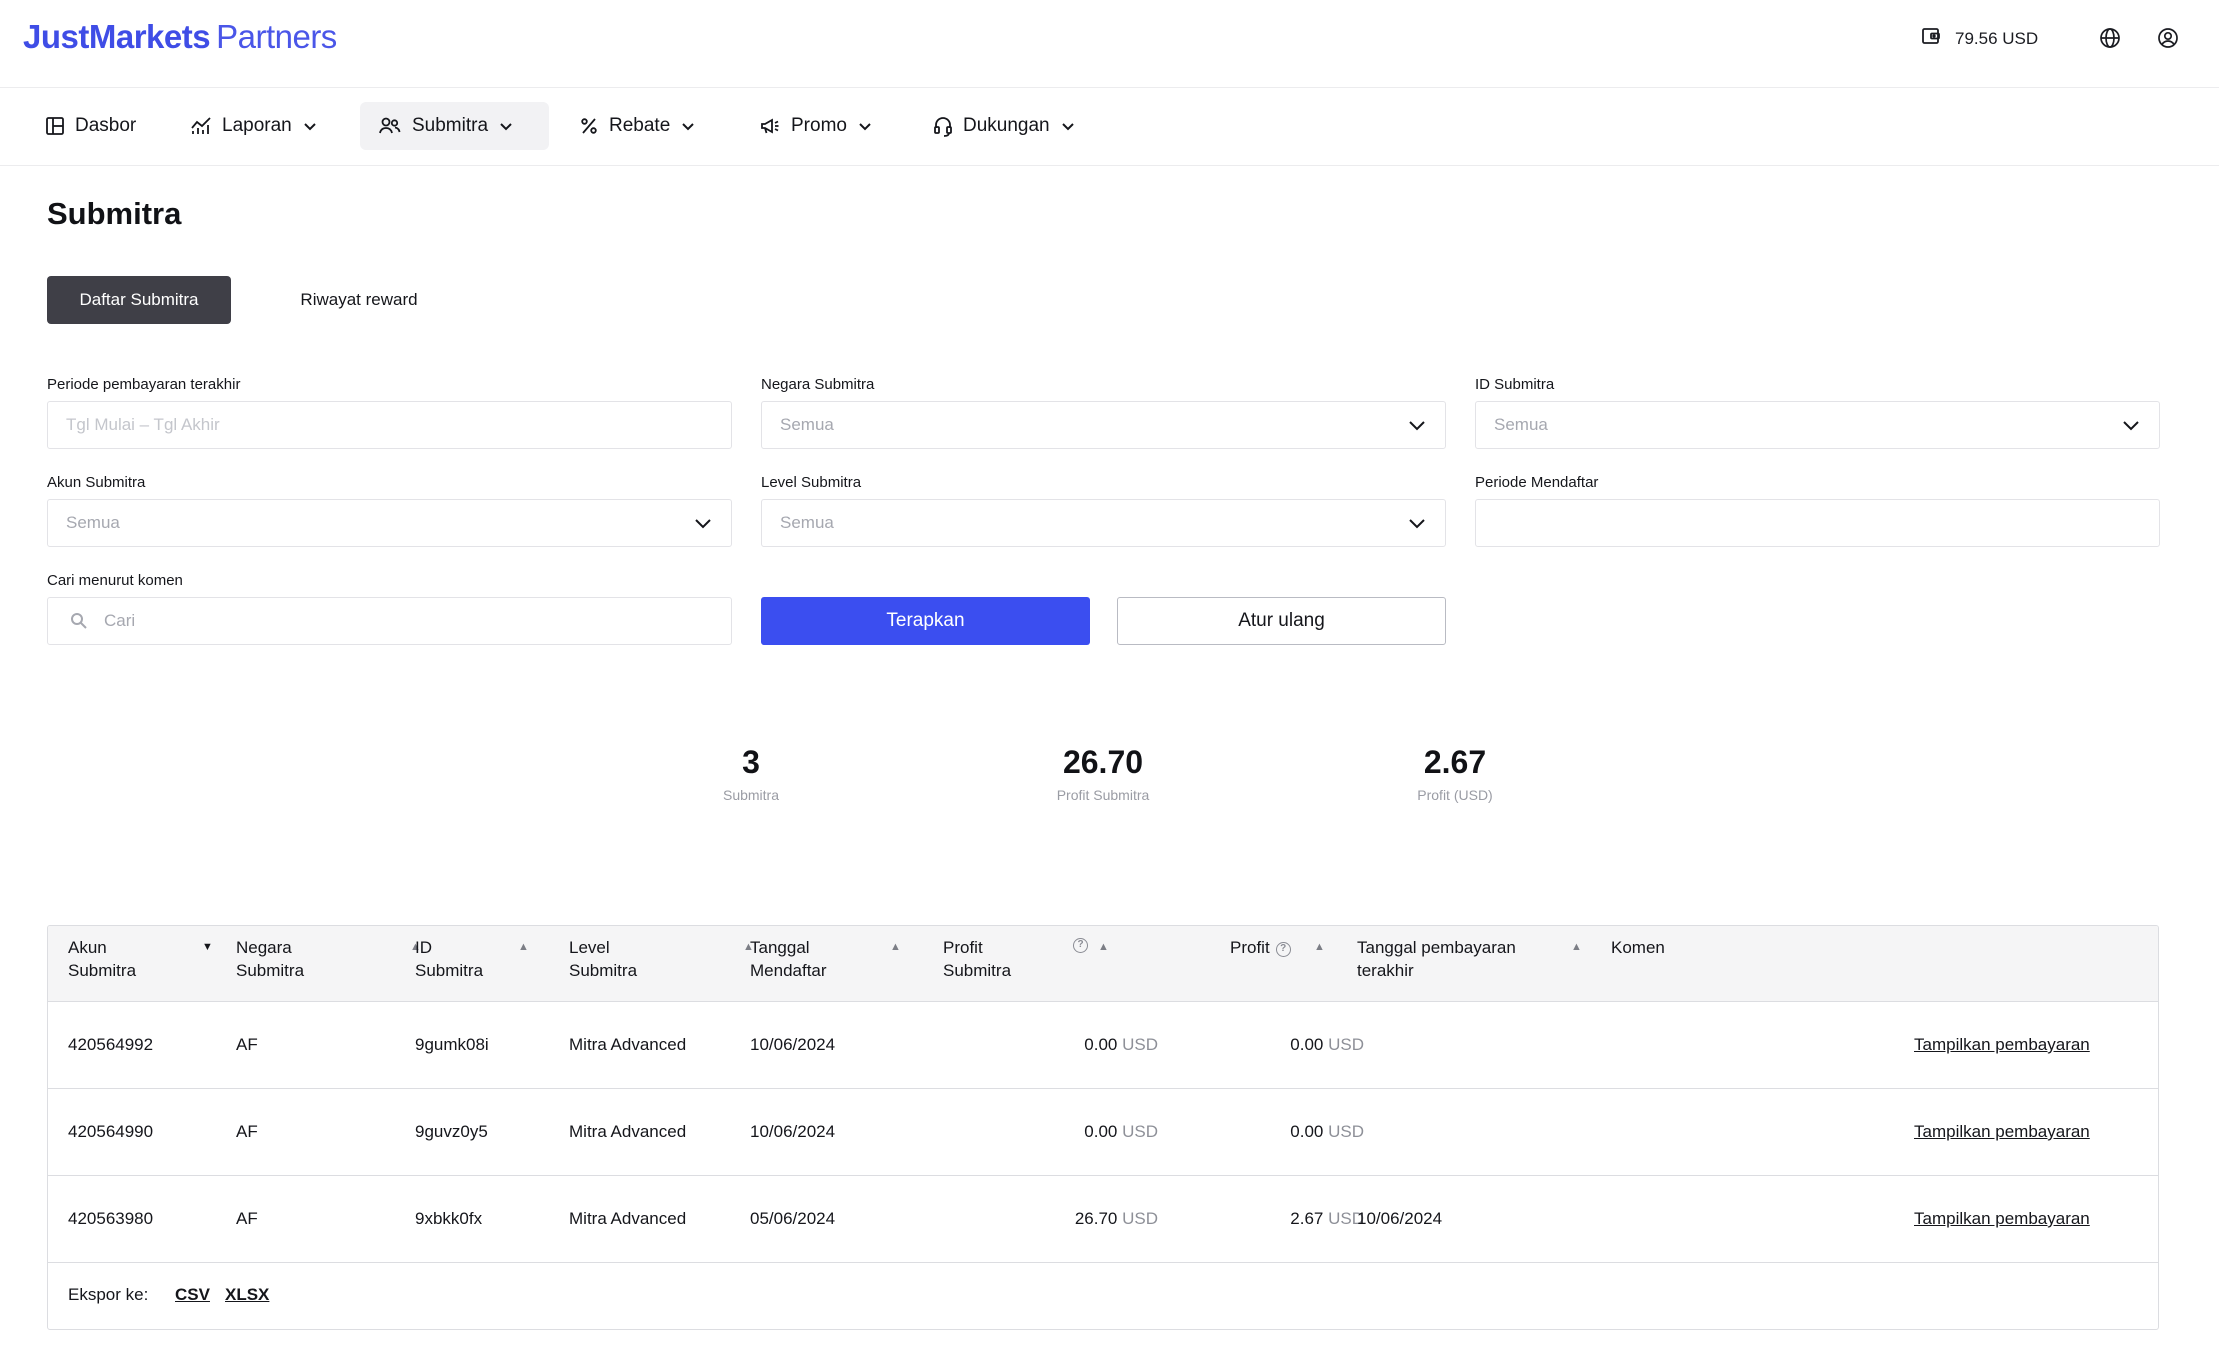 This screenshot has width=2219, height=1367. What do you see at coordinates (1078, 1132) in the screenshot?
I see `cell-sub-profit: 0.00 USD` at bounding box center [1078, 1132].